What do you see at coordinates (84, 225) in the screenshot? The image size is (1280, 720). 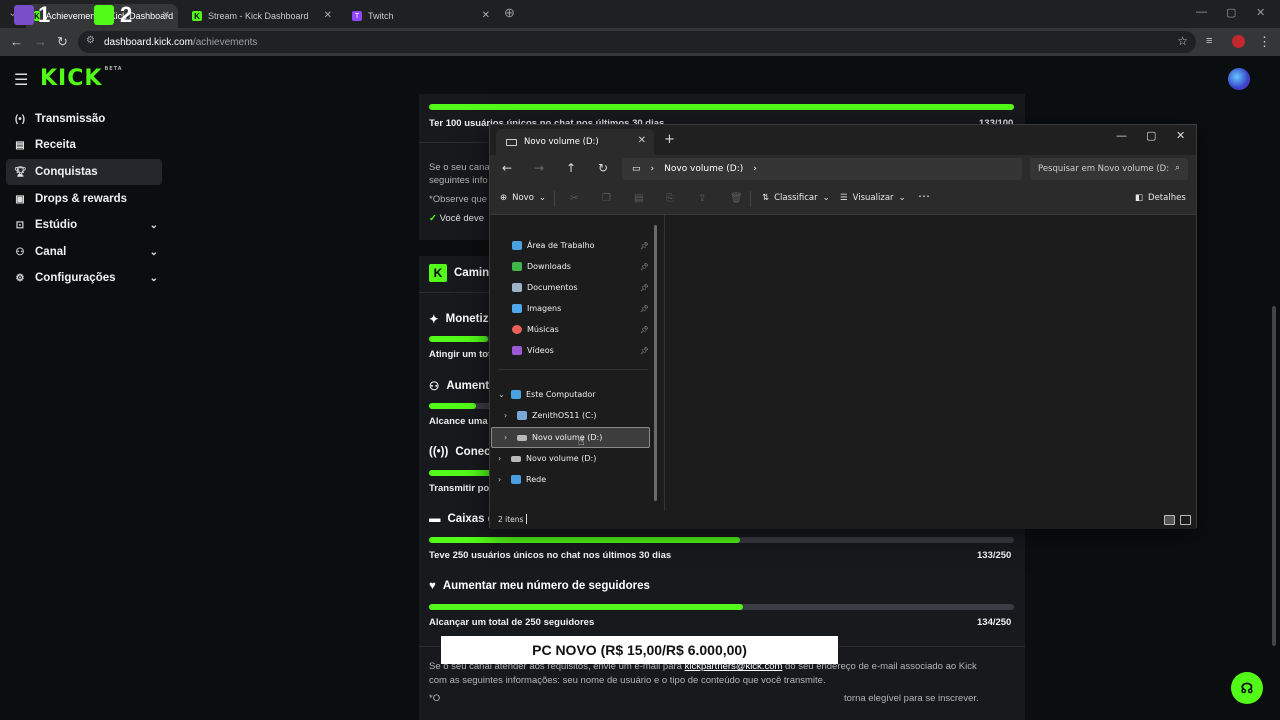 I see `sidebar-item-estudio: ⊡ Estúdio ⌄` at bounding box center [84, 225].